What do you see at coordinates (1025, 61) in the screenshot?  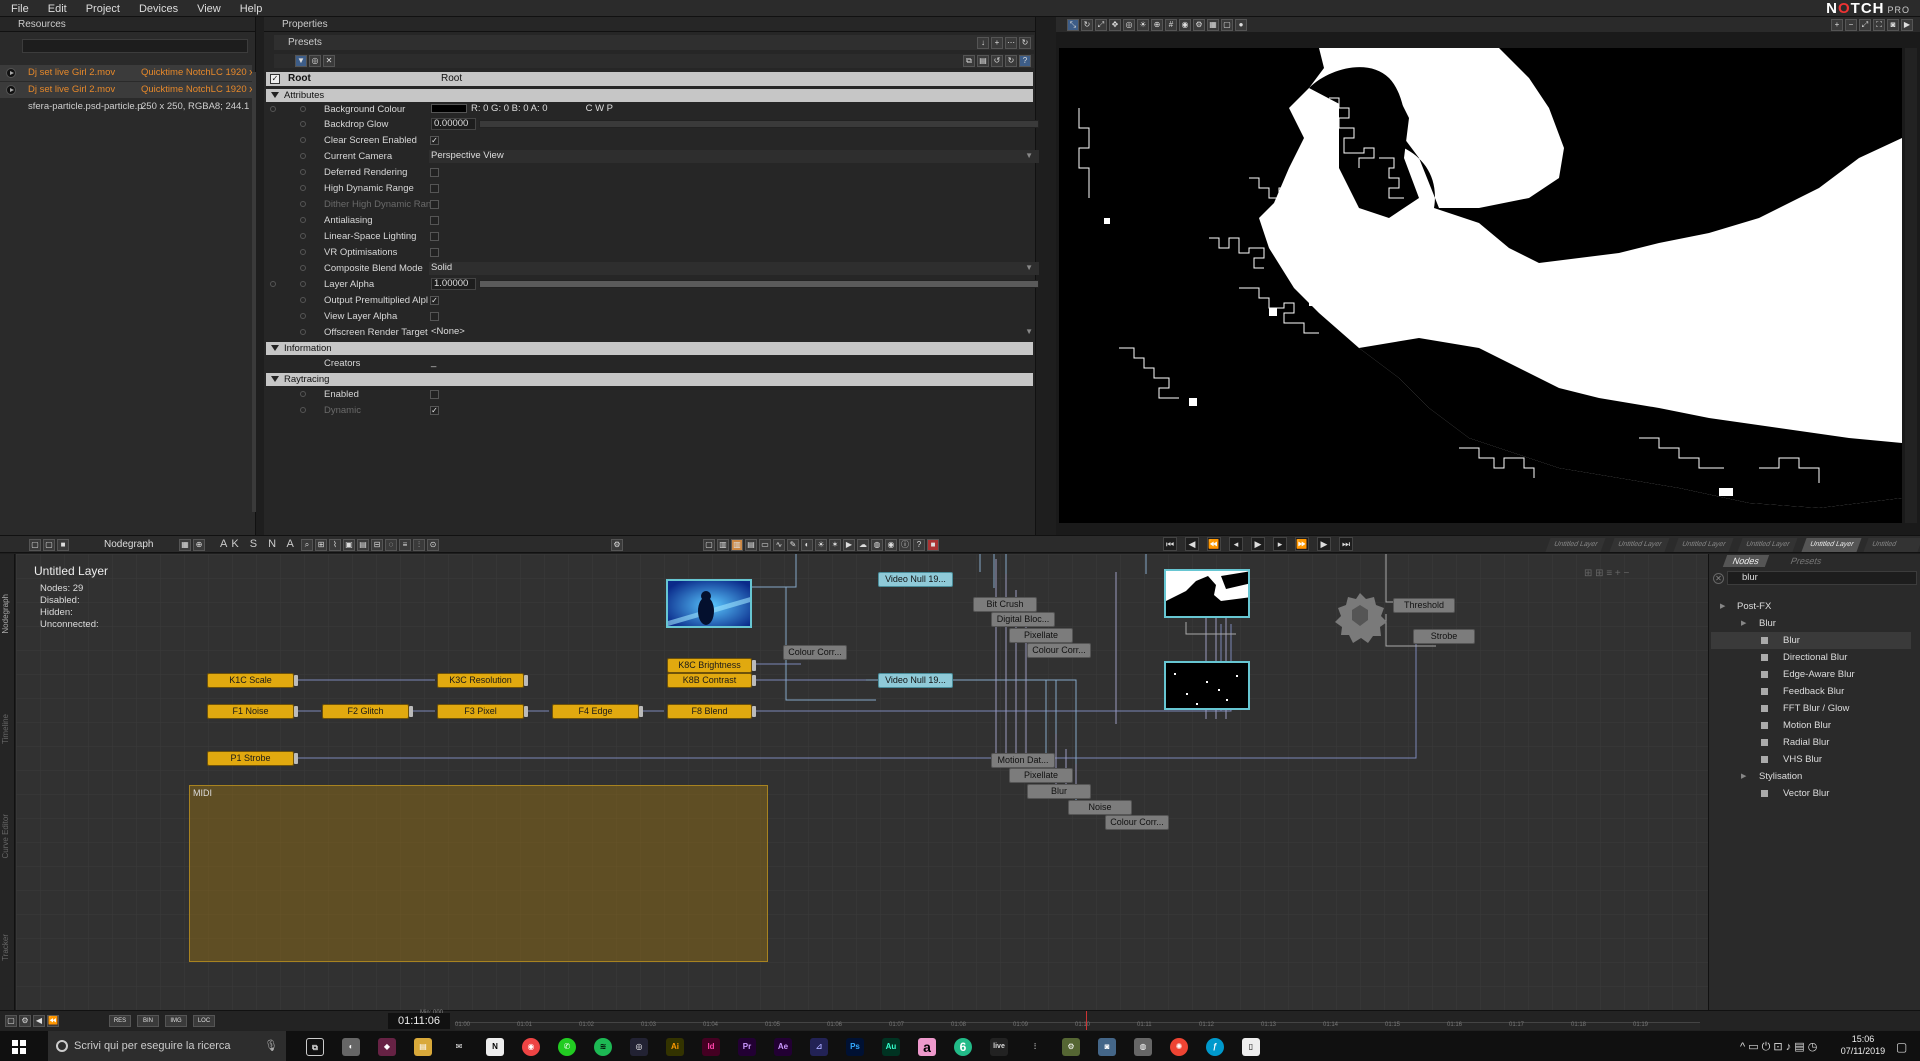 I see `help-icon: ?` at bounding box center [1025, 61].